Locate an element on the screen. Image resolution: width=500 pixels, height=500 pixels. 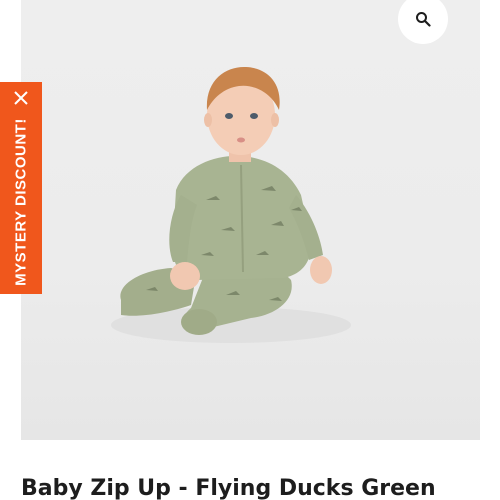
discount-close-button is located at coordinates (21, 98).